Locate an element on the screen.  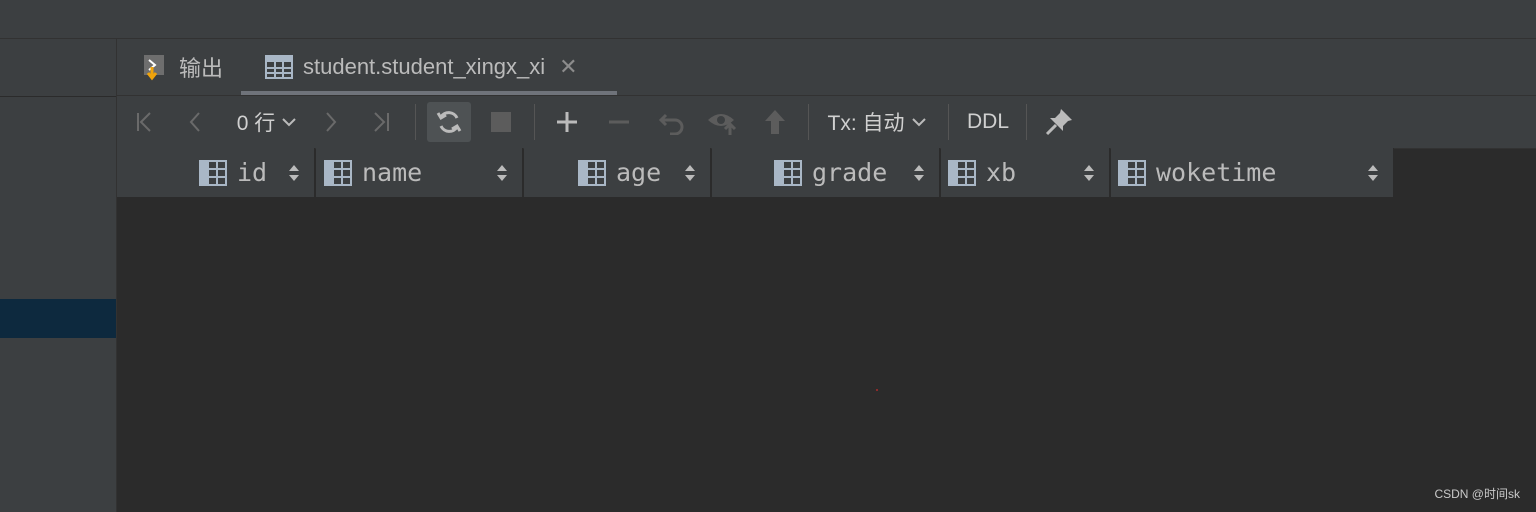
tab-output: 输出 is located at coordinates (182, 67).